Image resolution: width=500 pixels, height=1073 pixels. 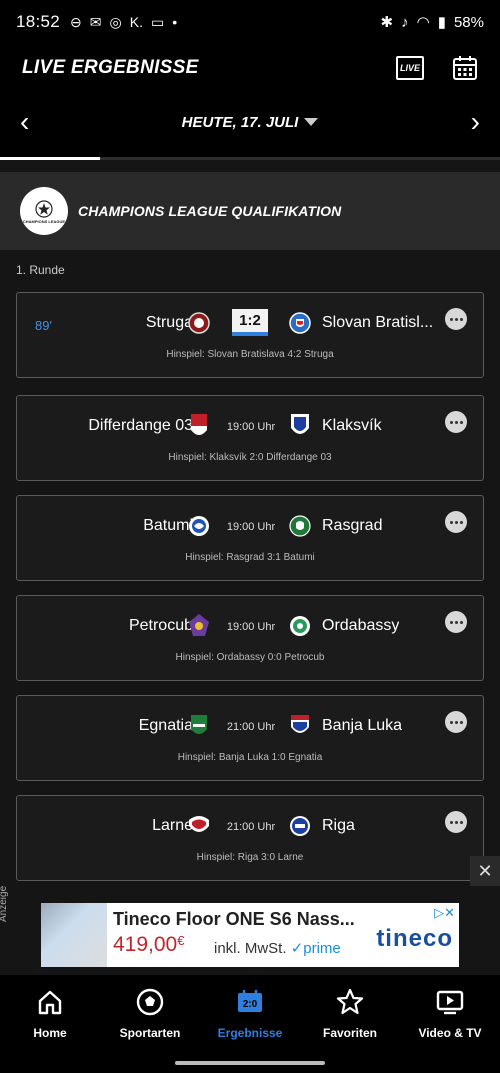 What do you see at coordinates (362, 725) in the screenshot?
I see `away-team: Banja Luka` at bounding box center [362, 725].